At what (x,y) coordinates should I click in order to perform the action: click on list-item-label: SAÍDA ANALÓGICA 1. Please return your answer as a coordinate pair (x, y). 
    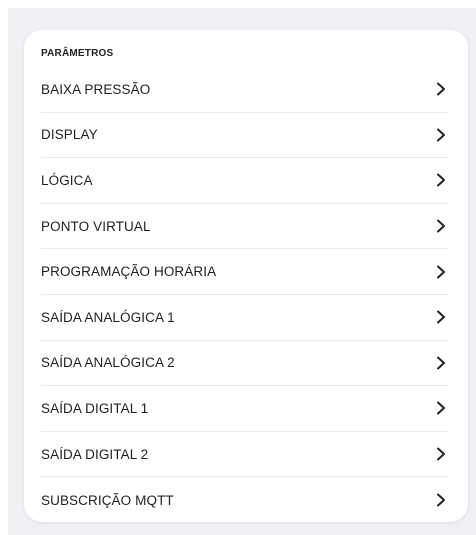
    Looking at the image, I should click on (108, 317).